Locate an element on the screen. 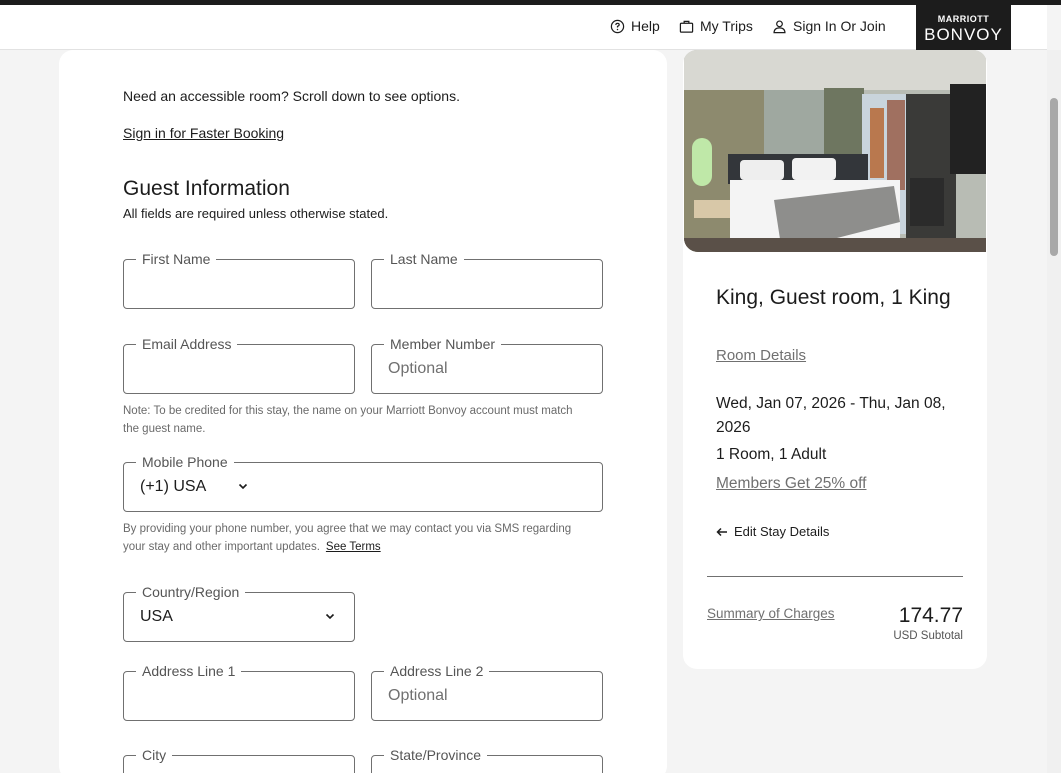 This screenshot has width=1061, height=773. first-name-label: First Name is located at coordinates (176, 259).